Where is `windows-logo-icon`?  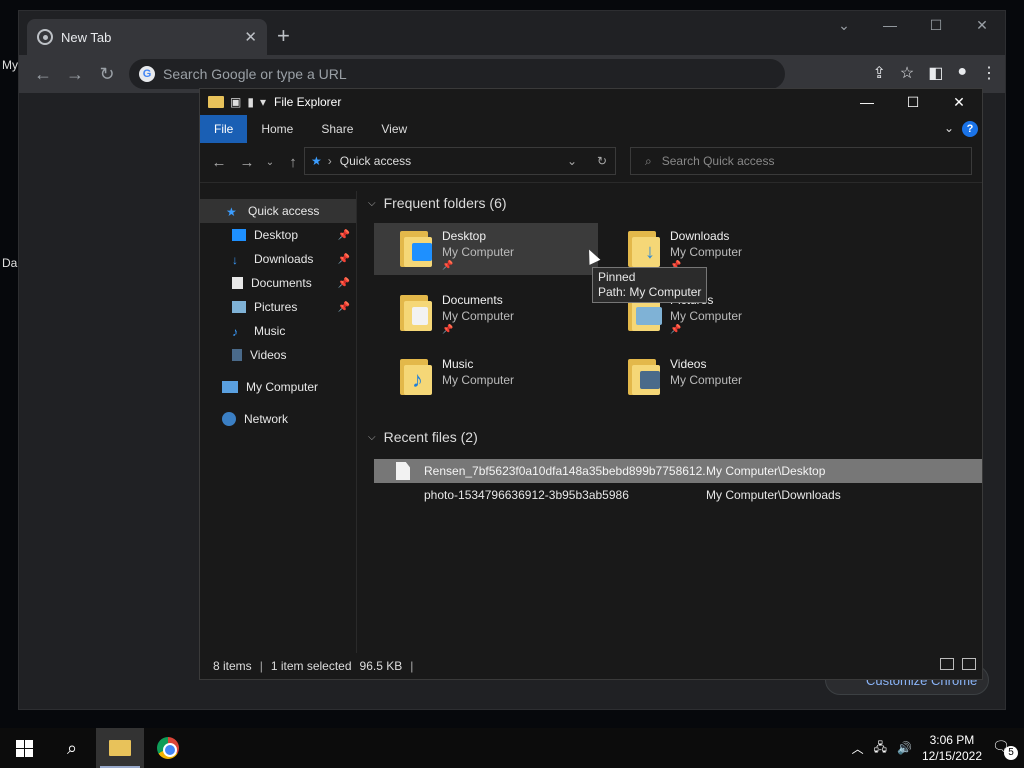 windows-logo-icon is located at coordinates (24, 748).